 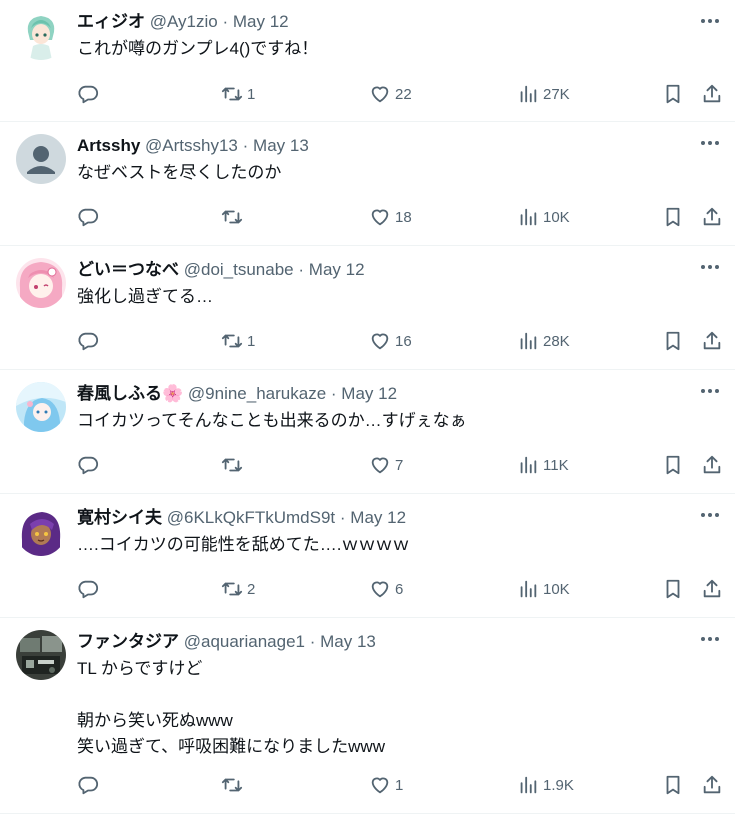 I want to click on user-handle: @aquarianage1, so click(x=244, y=641).